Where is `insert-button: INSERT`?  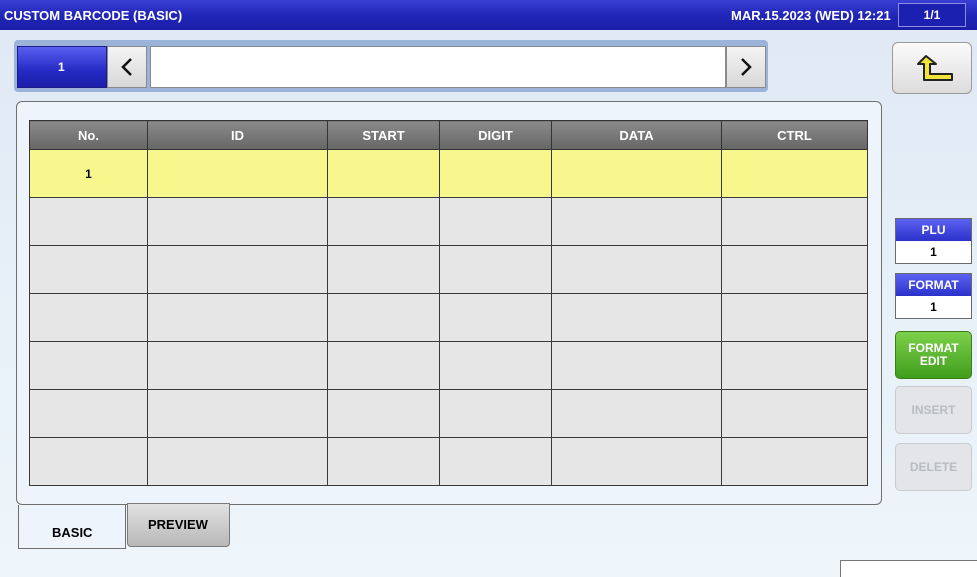
insert-button: INSERT is located at coordinates (933, 410).